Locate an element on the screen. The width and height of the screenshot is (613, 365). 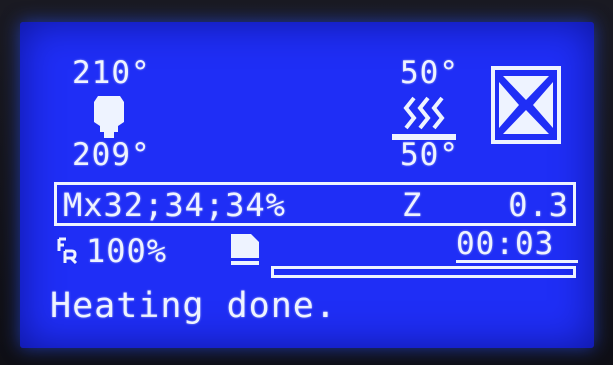
nozzle-current-temp: 209° is located at coordinates (111, 155).